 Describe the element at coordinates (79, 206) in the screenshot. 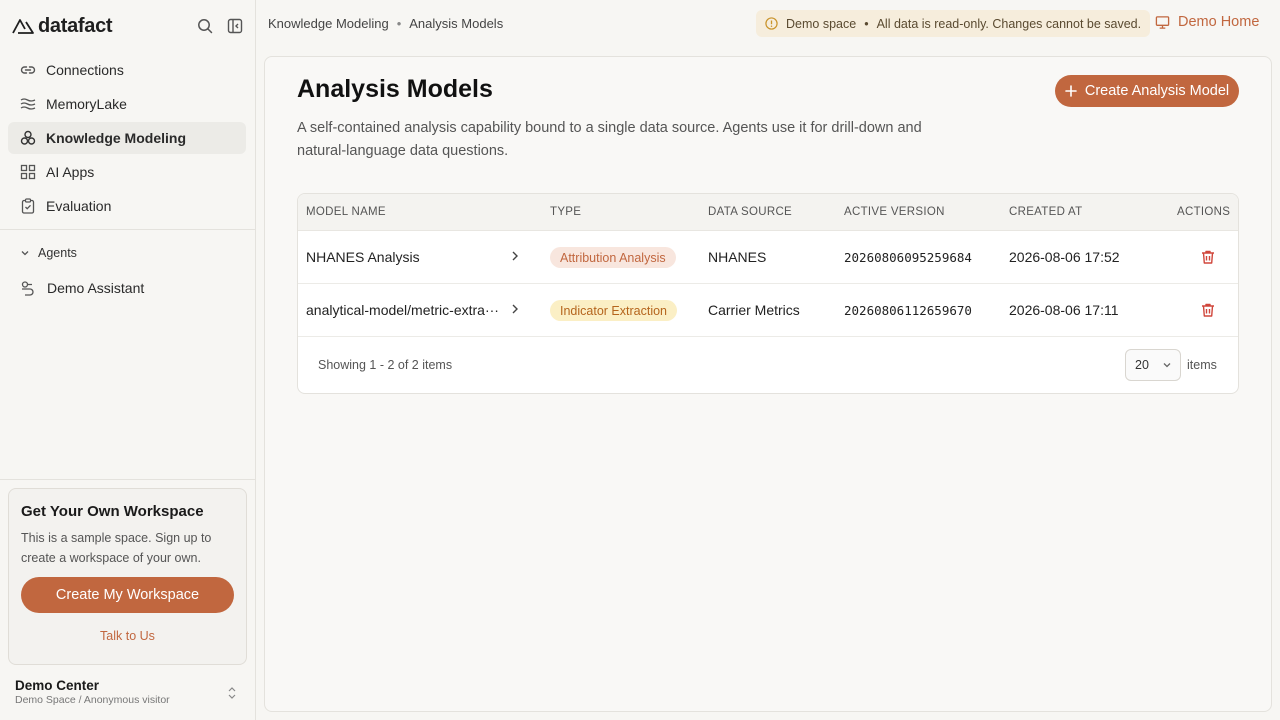

I see `sidebar-item-label: Evaluation` at that location.